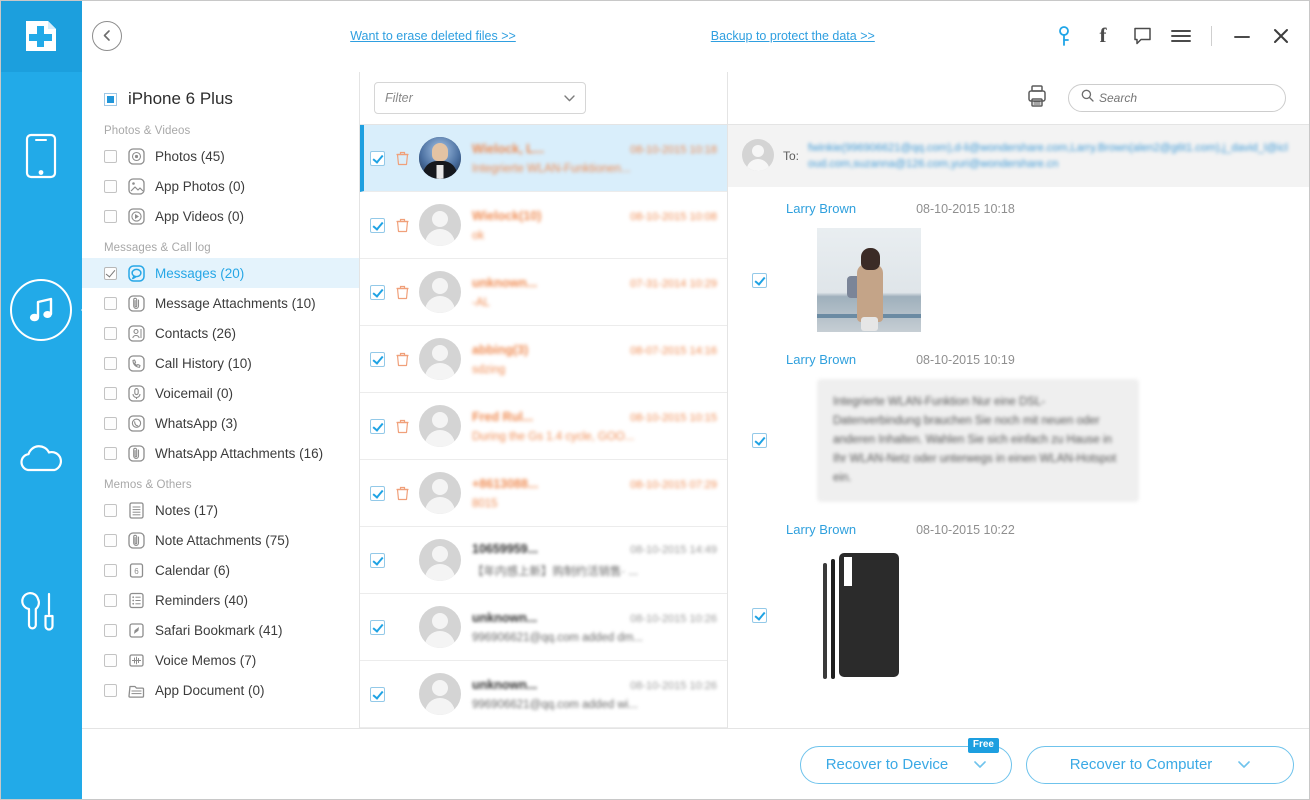 The image size is (1310, 800). I want to click on checkbox-note-attachments, so click(110, 540).